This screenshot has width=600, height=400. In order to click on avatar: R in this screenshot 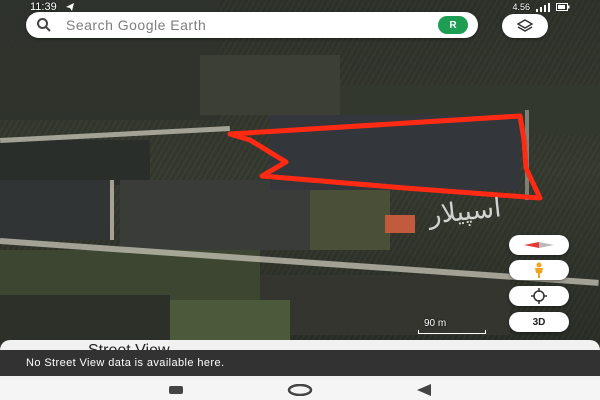, I will do `click(453, 25)`.